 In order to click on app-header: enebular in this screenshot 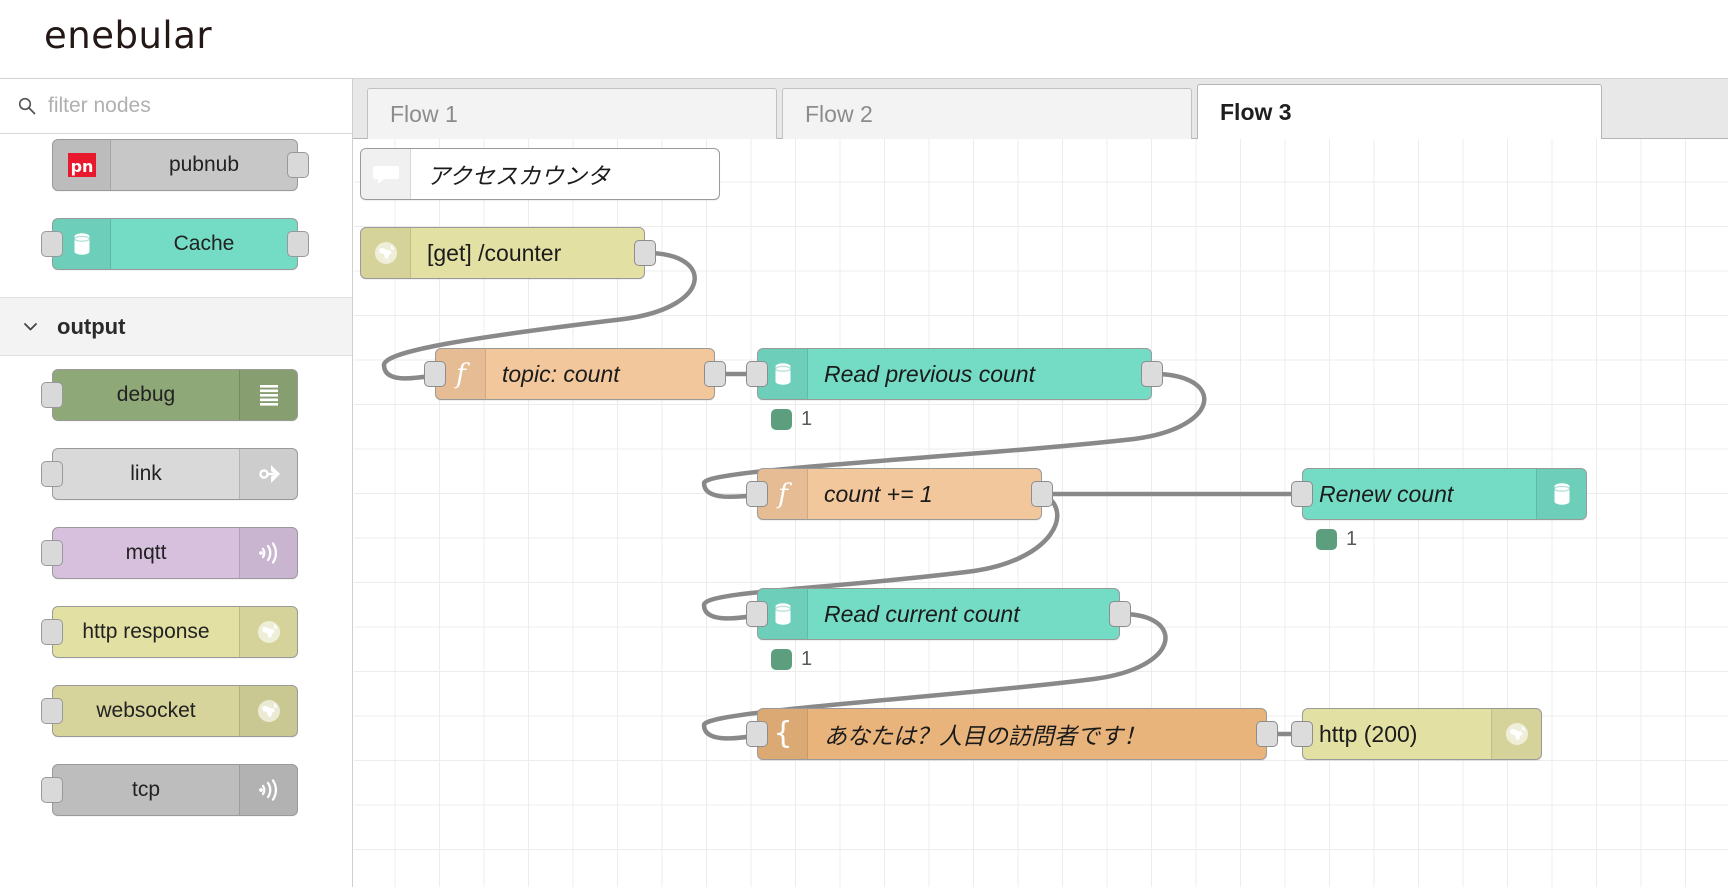, I will do `click(864, 39)`.